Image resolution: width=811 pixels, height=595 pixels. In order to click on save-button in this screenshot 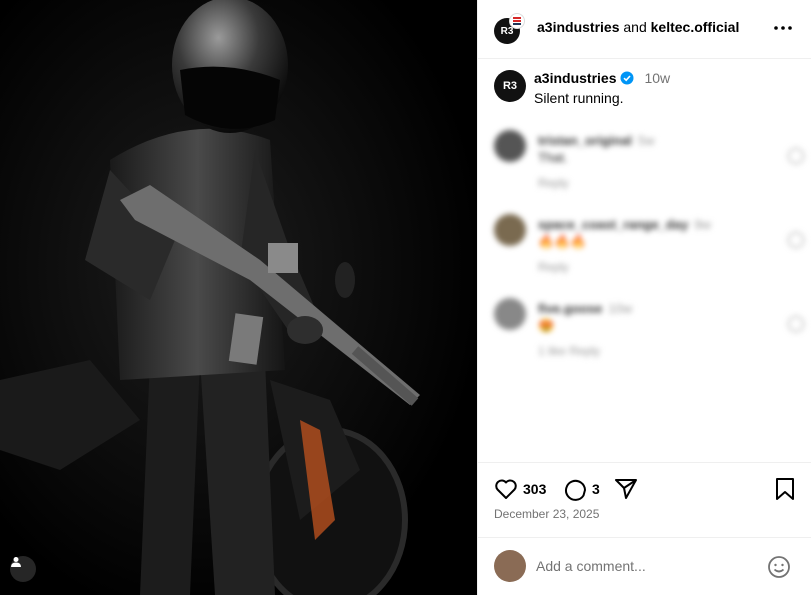, I will do `click(785, 489)`.